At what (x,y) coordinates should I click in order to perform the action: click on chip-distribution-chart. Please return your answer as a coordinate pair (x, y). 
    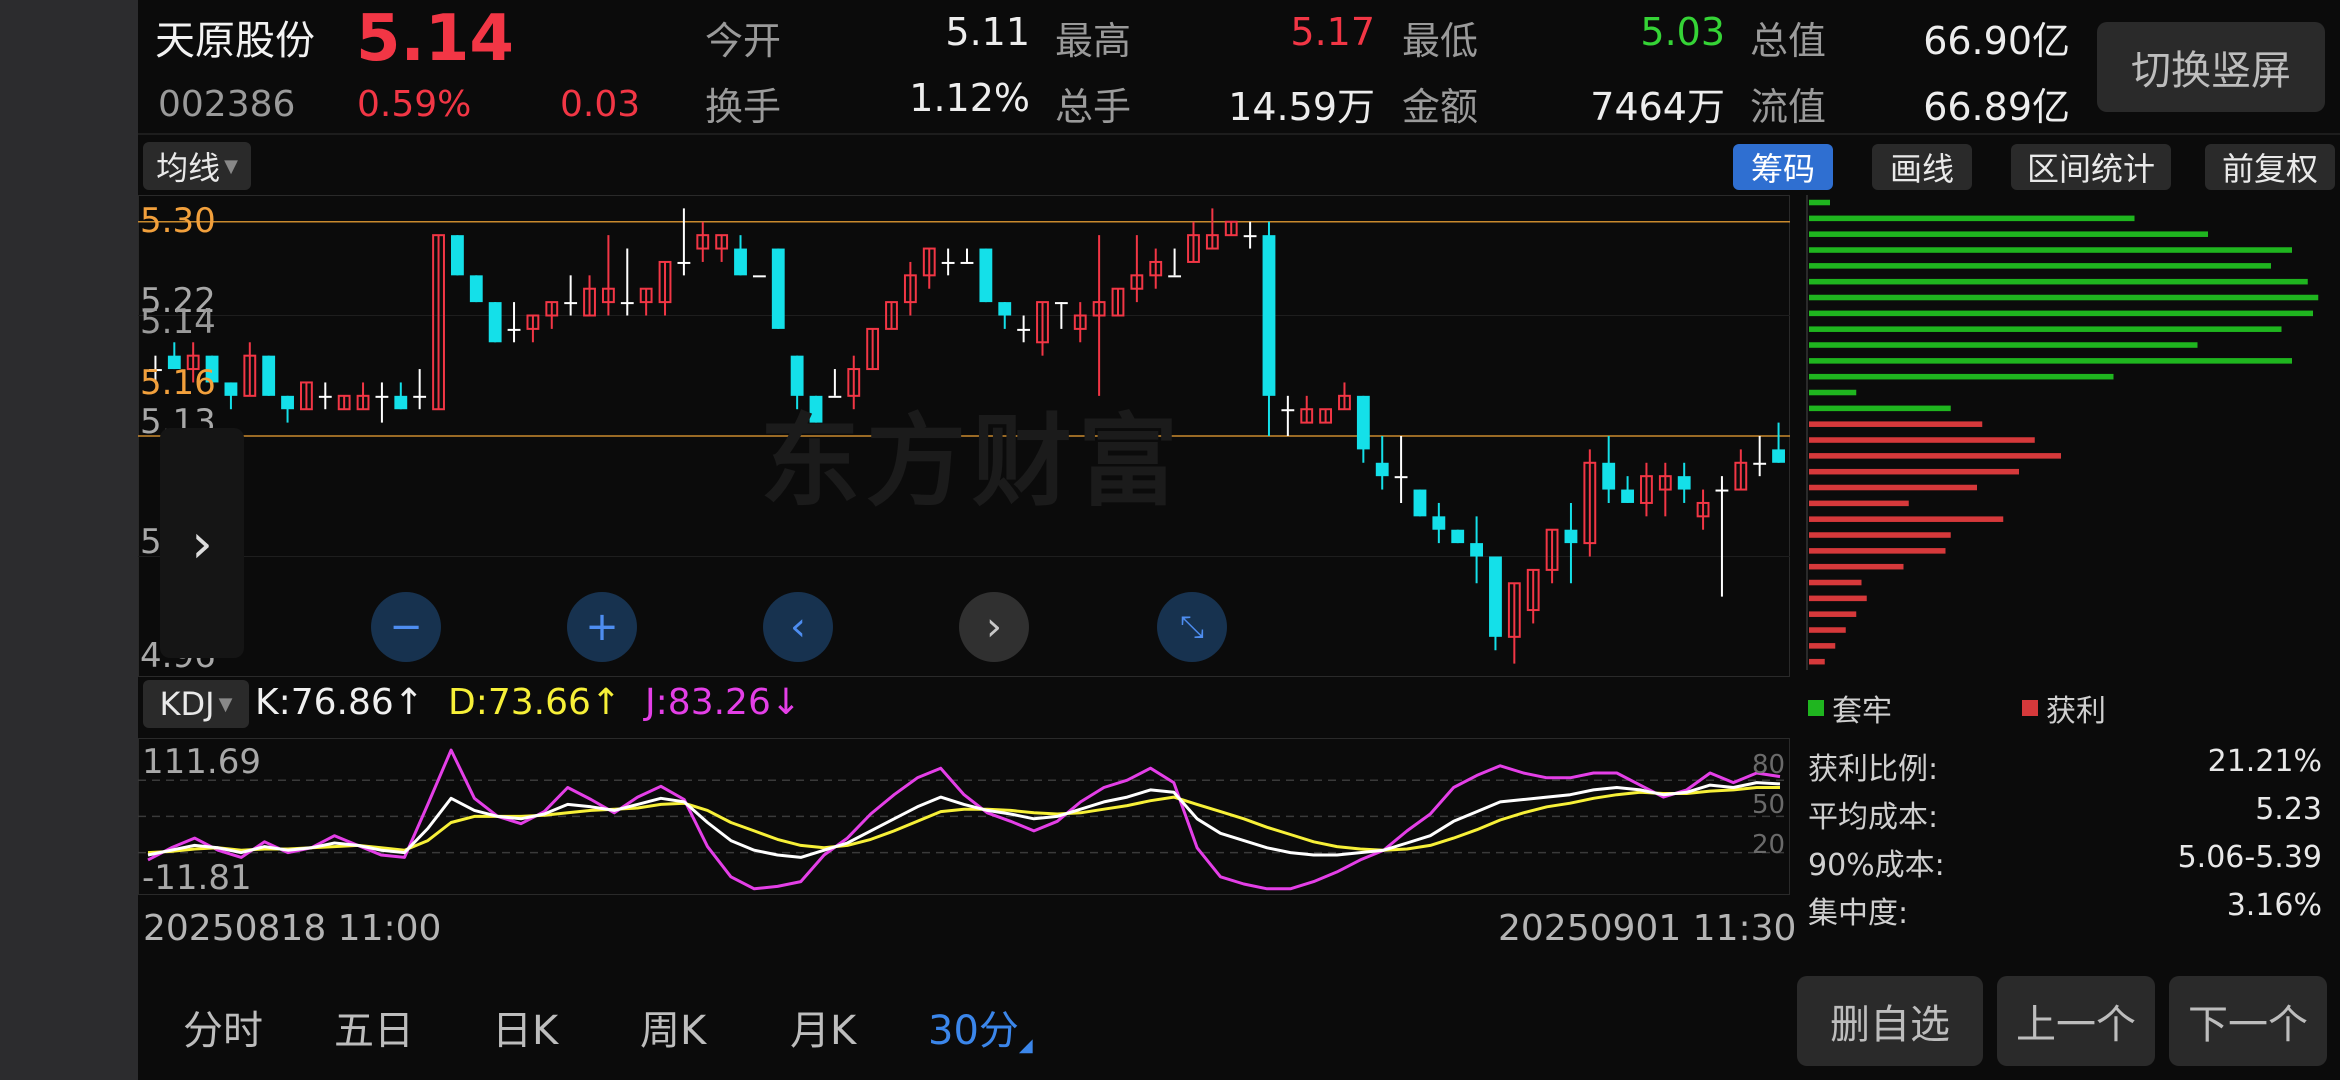
    Looking at the image, I should click on (2062, 432).